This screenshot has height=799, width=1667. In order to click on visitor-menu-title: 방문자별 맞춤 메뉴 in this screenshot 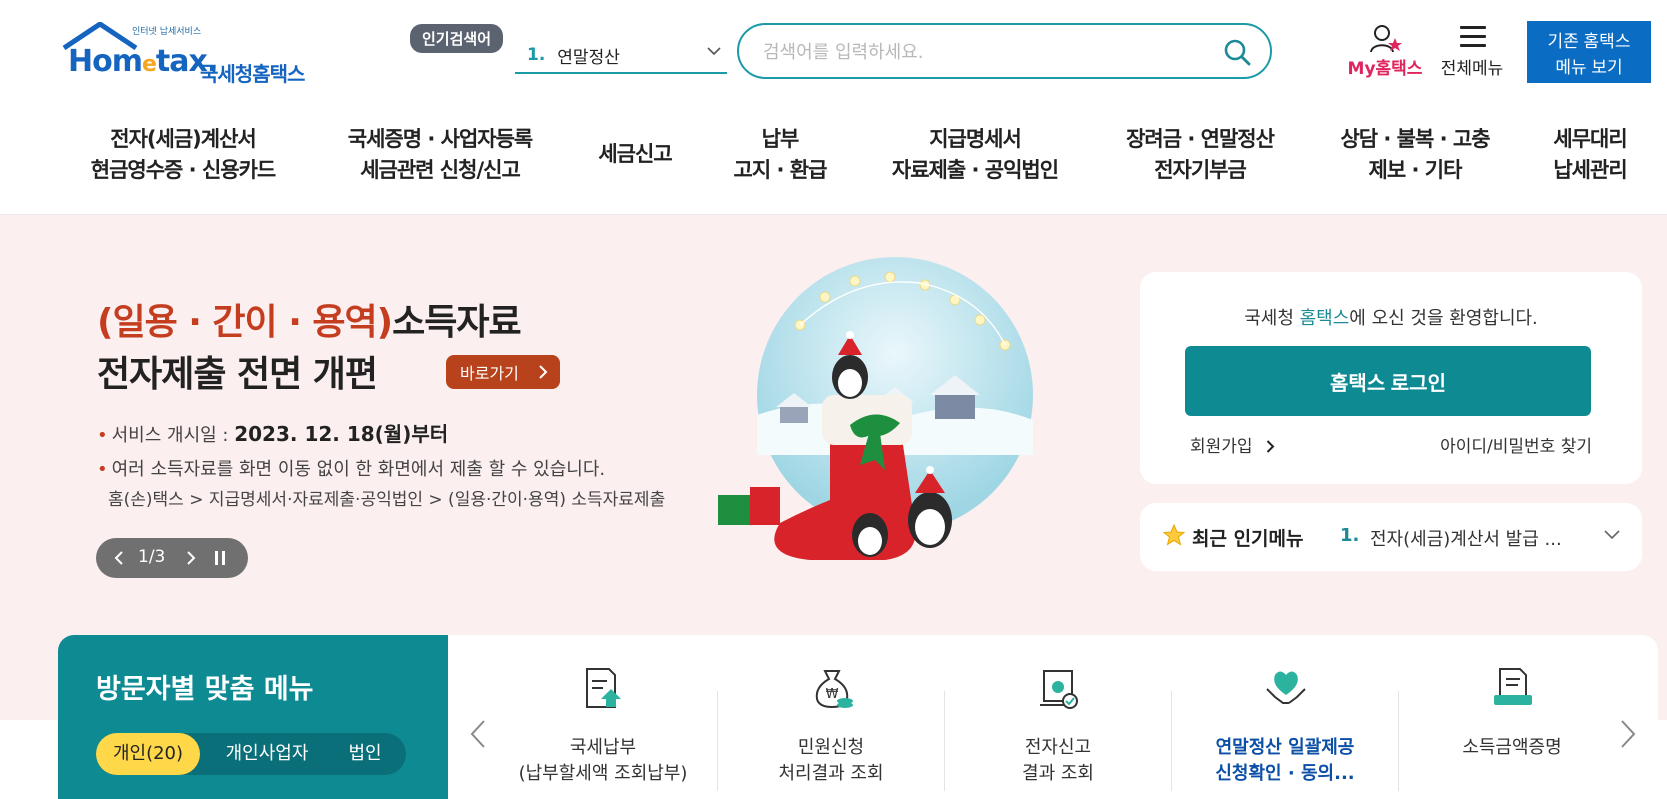, I will do `click(205, 689)`.